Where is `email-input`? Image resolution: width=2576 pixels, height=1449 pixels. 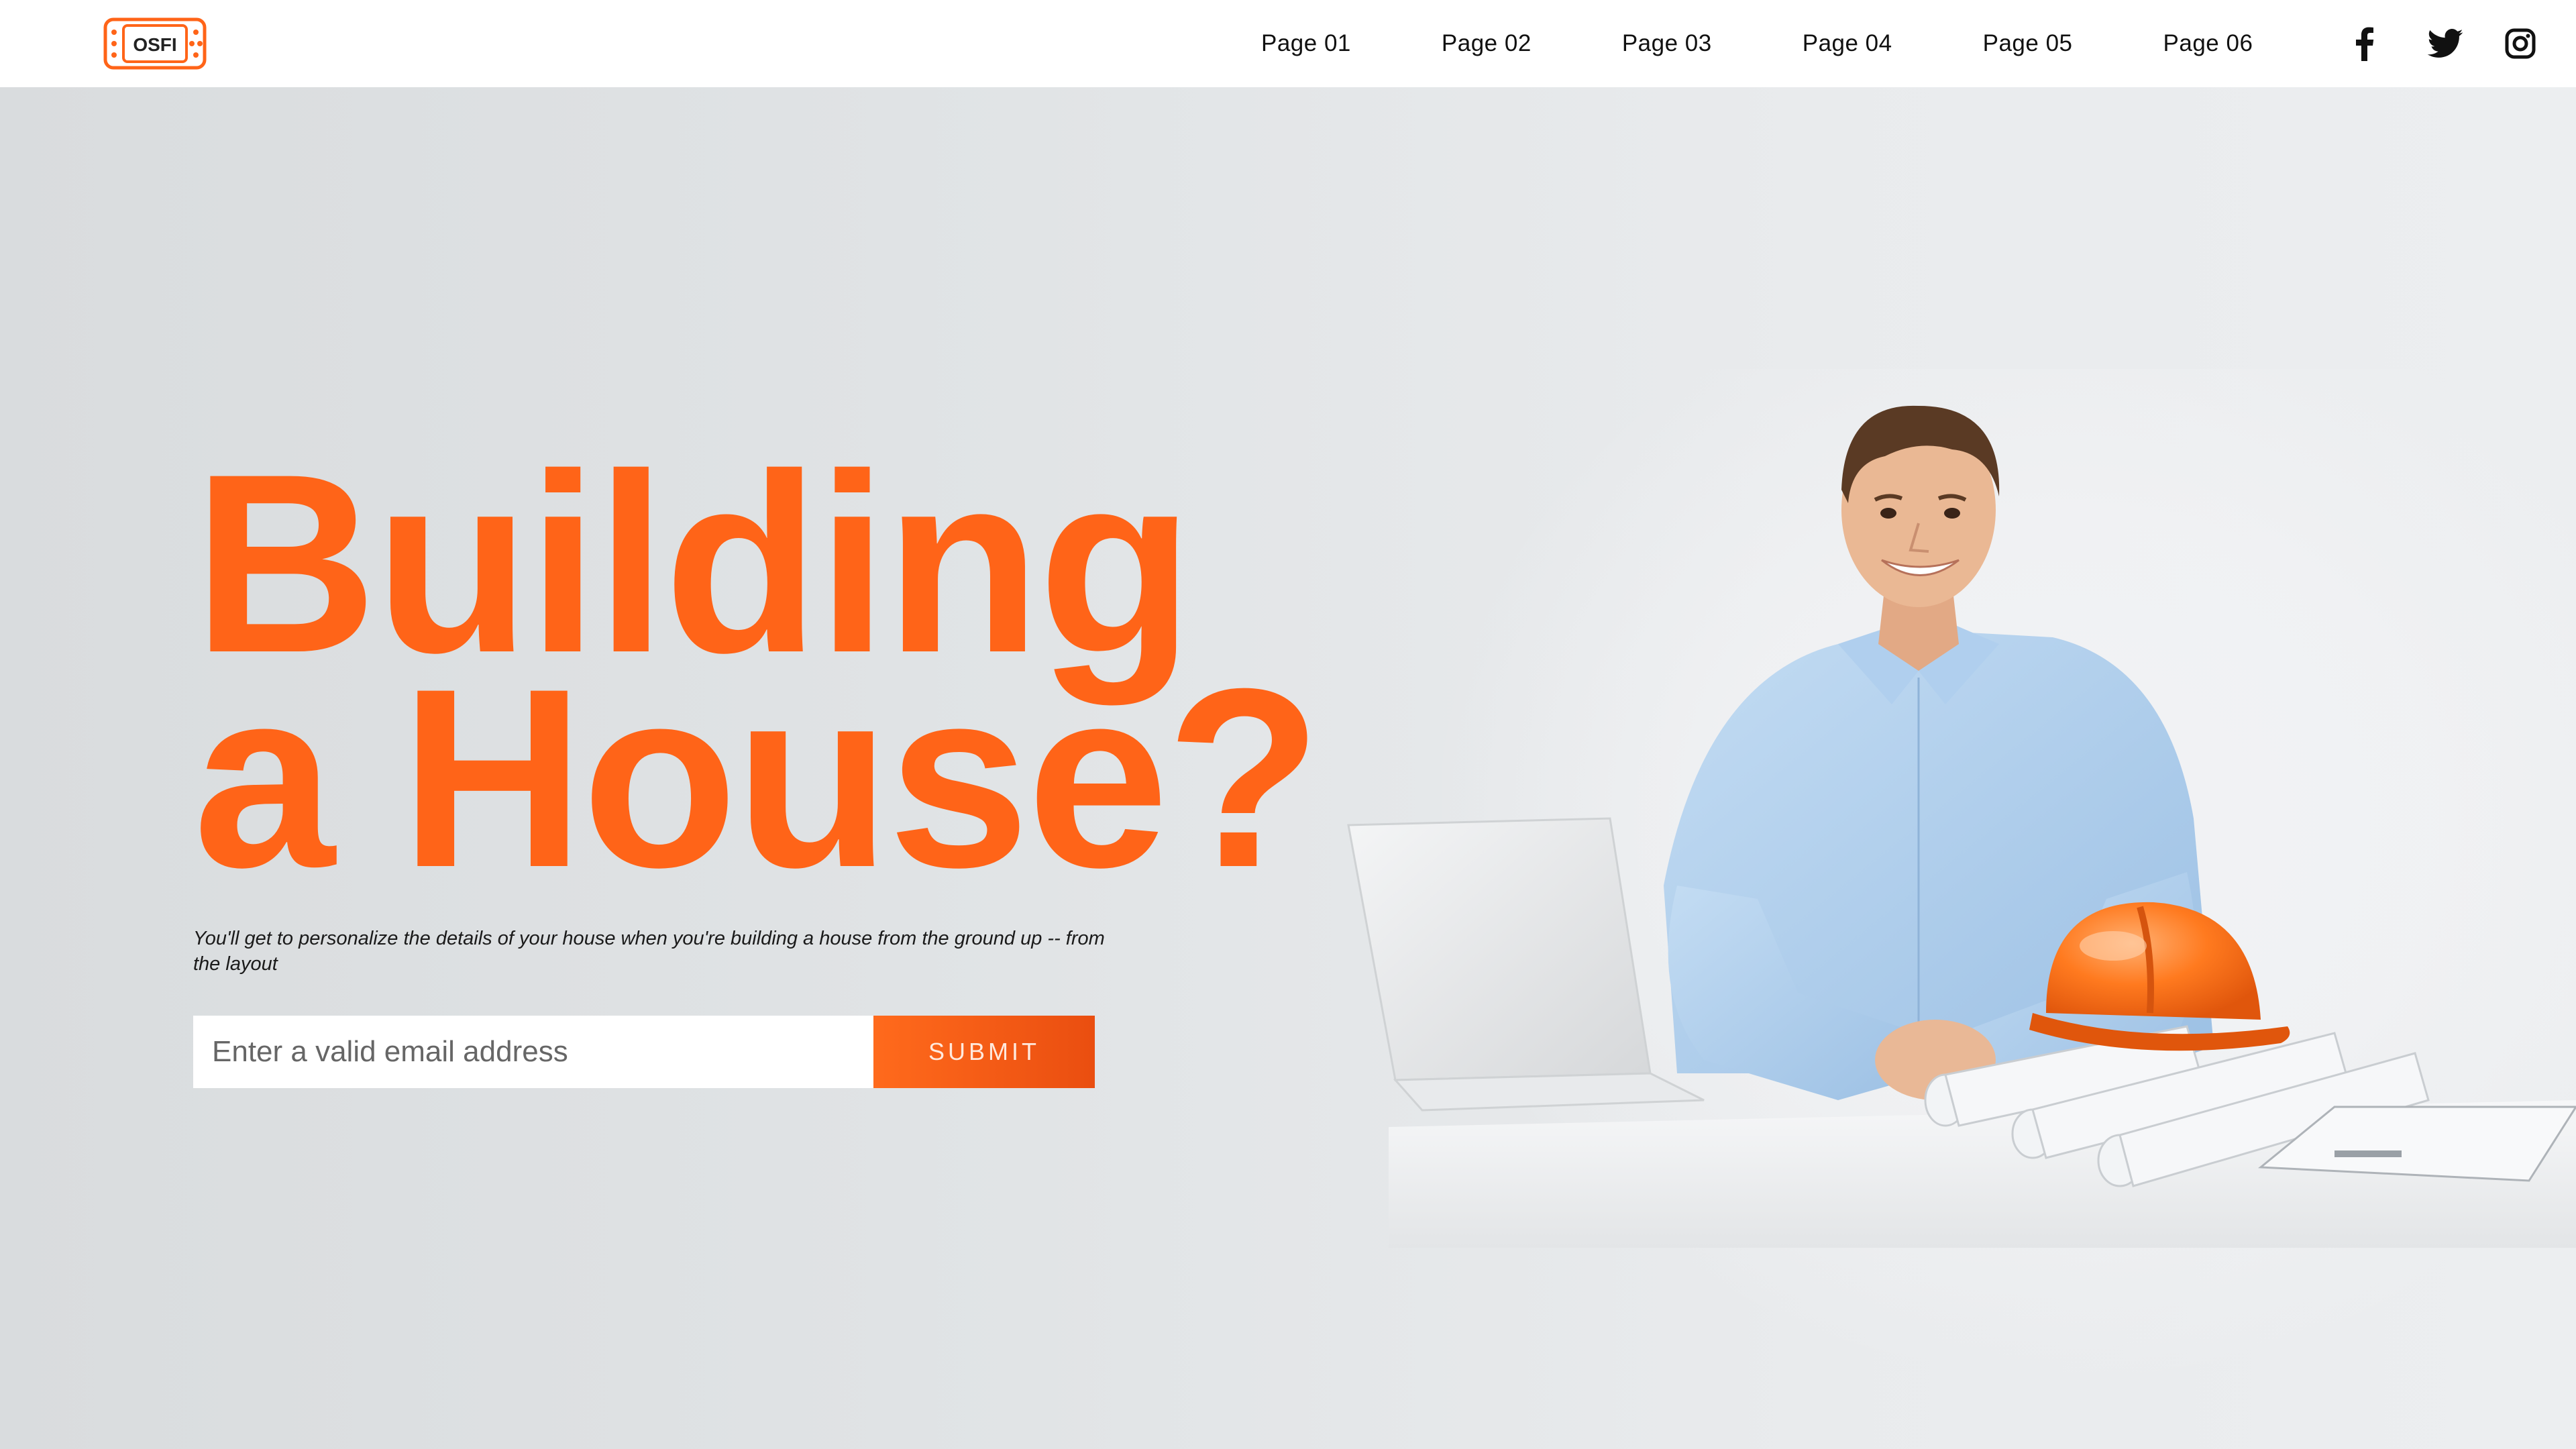 email-input is located at coordinates (533, 1052).